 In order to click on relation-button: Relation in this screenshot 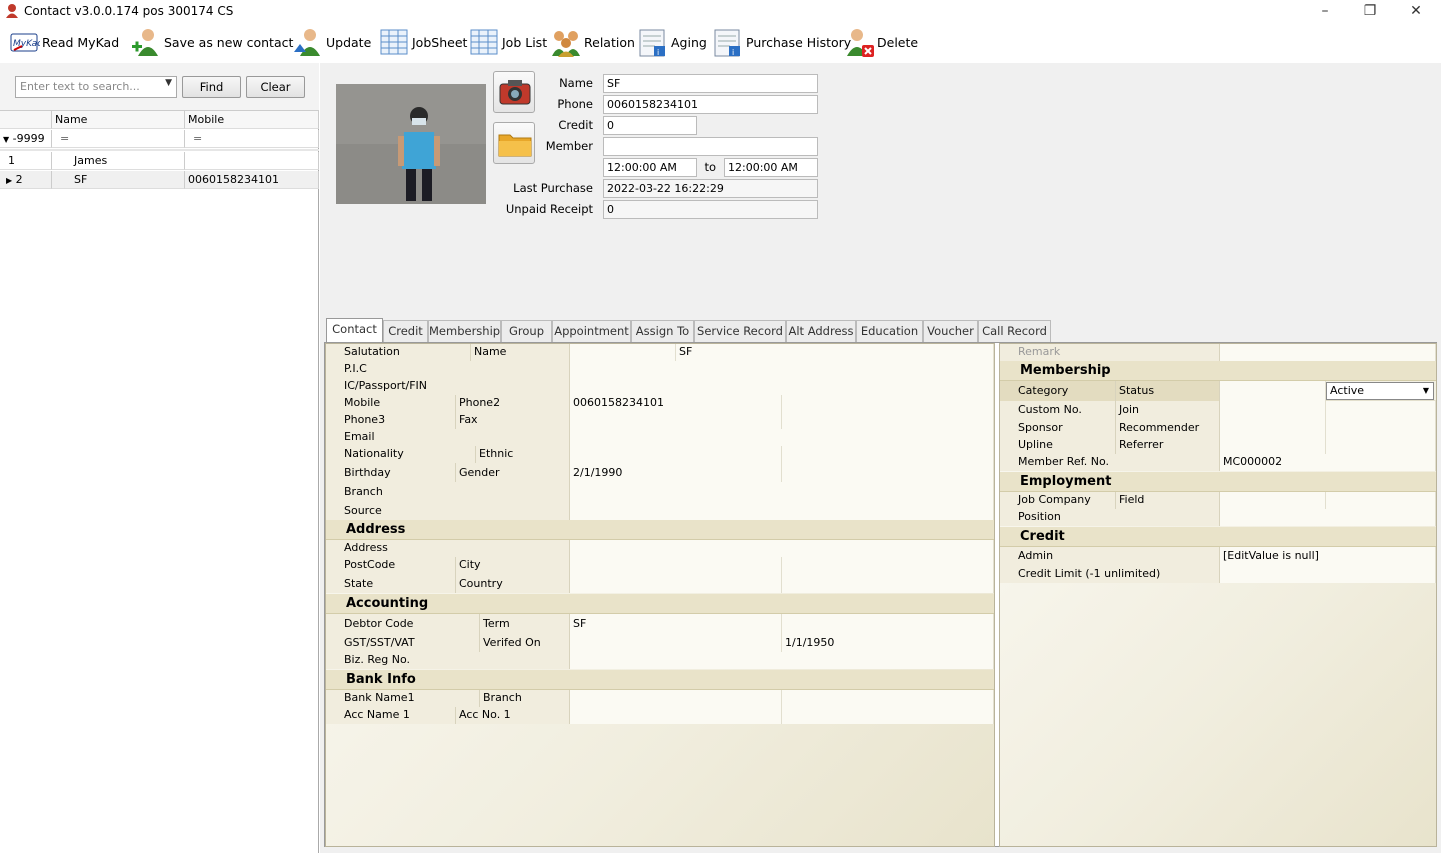, I will do `click(592, 42)`.